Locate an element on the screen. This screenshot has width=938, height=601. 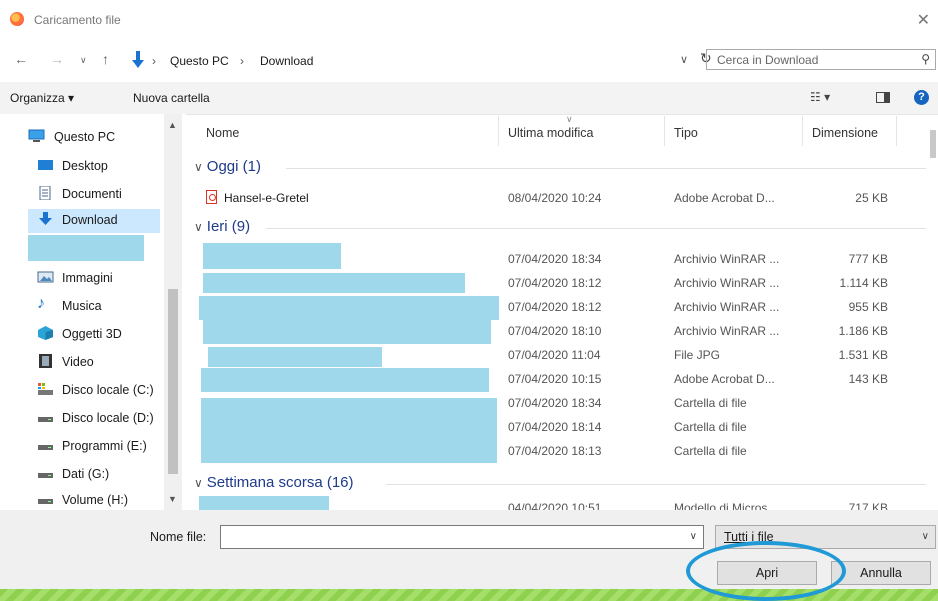
sidebar-item-video: Video is located at coordinates (94, 362).